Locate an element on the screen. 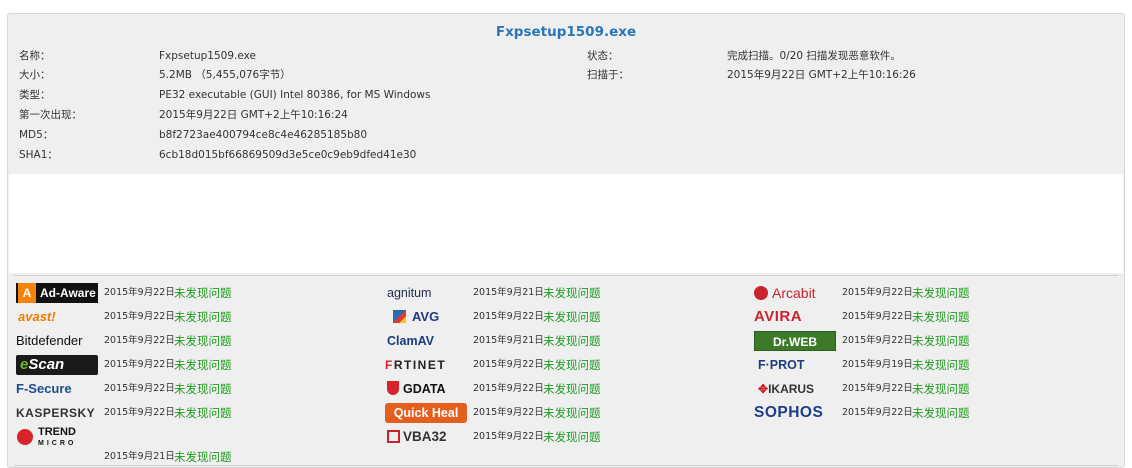 This screenshot has height=468, width=1132. value-scanned-at: 2015年9月22日 GMT+2上午10:16:26 is located at coordinates (821, 75).